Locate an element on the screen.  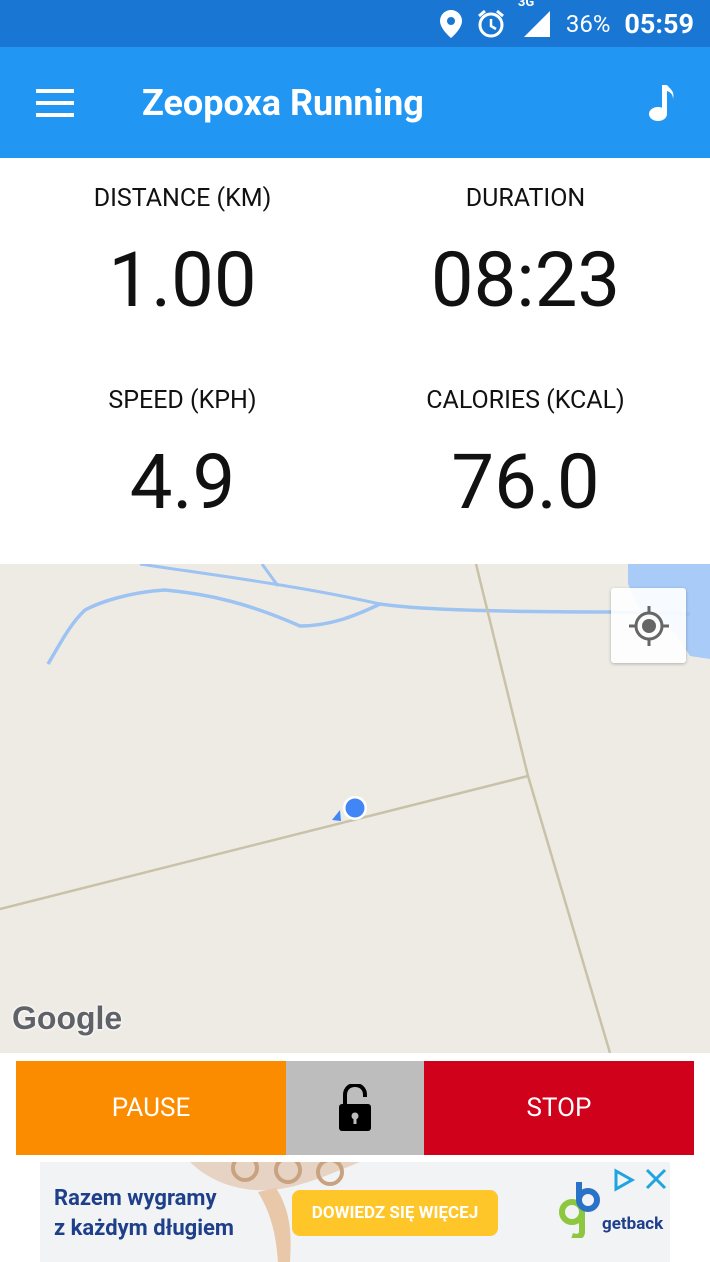
my-location-button is located at coordinates (648, 625).